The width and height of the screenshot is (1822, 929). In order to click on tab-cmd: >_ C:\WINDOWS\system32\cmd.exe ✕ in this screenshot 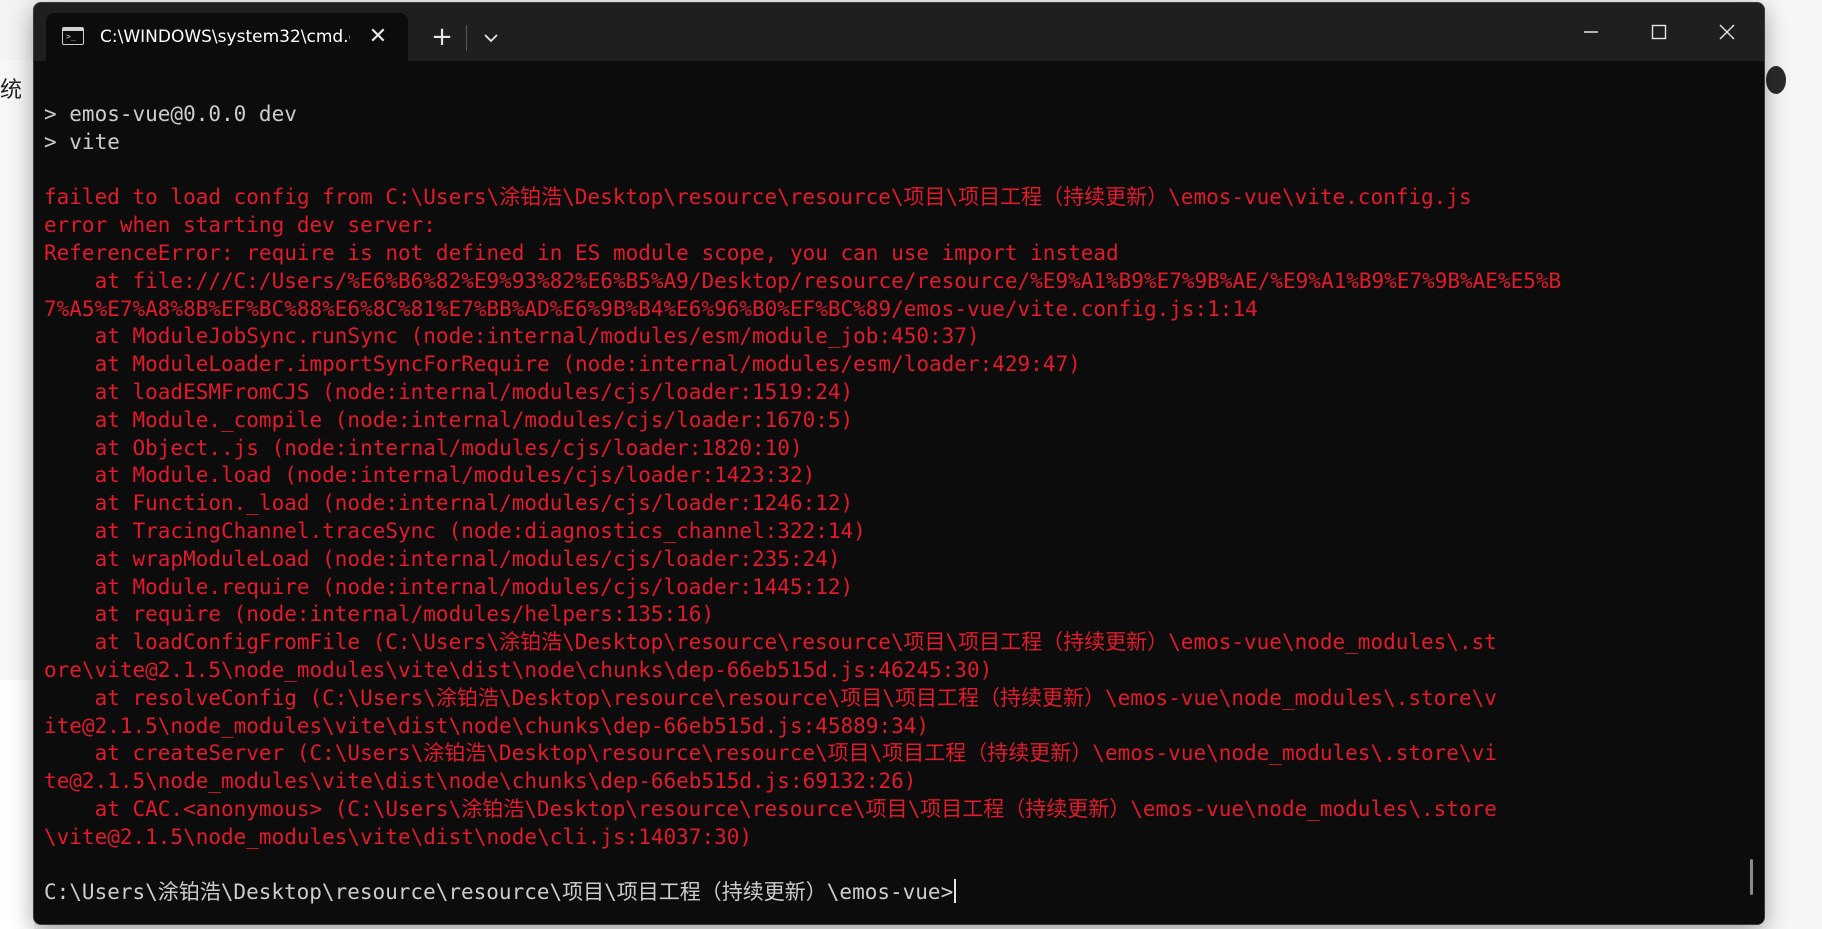, I will do `click(227, 37)`.